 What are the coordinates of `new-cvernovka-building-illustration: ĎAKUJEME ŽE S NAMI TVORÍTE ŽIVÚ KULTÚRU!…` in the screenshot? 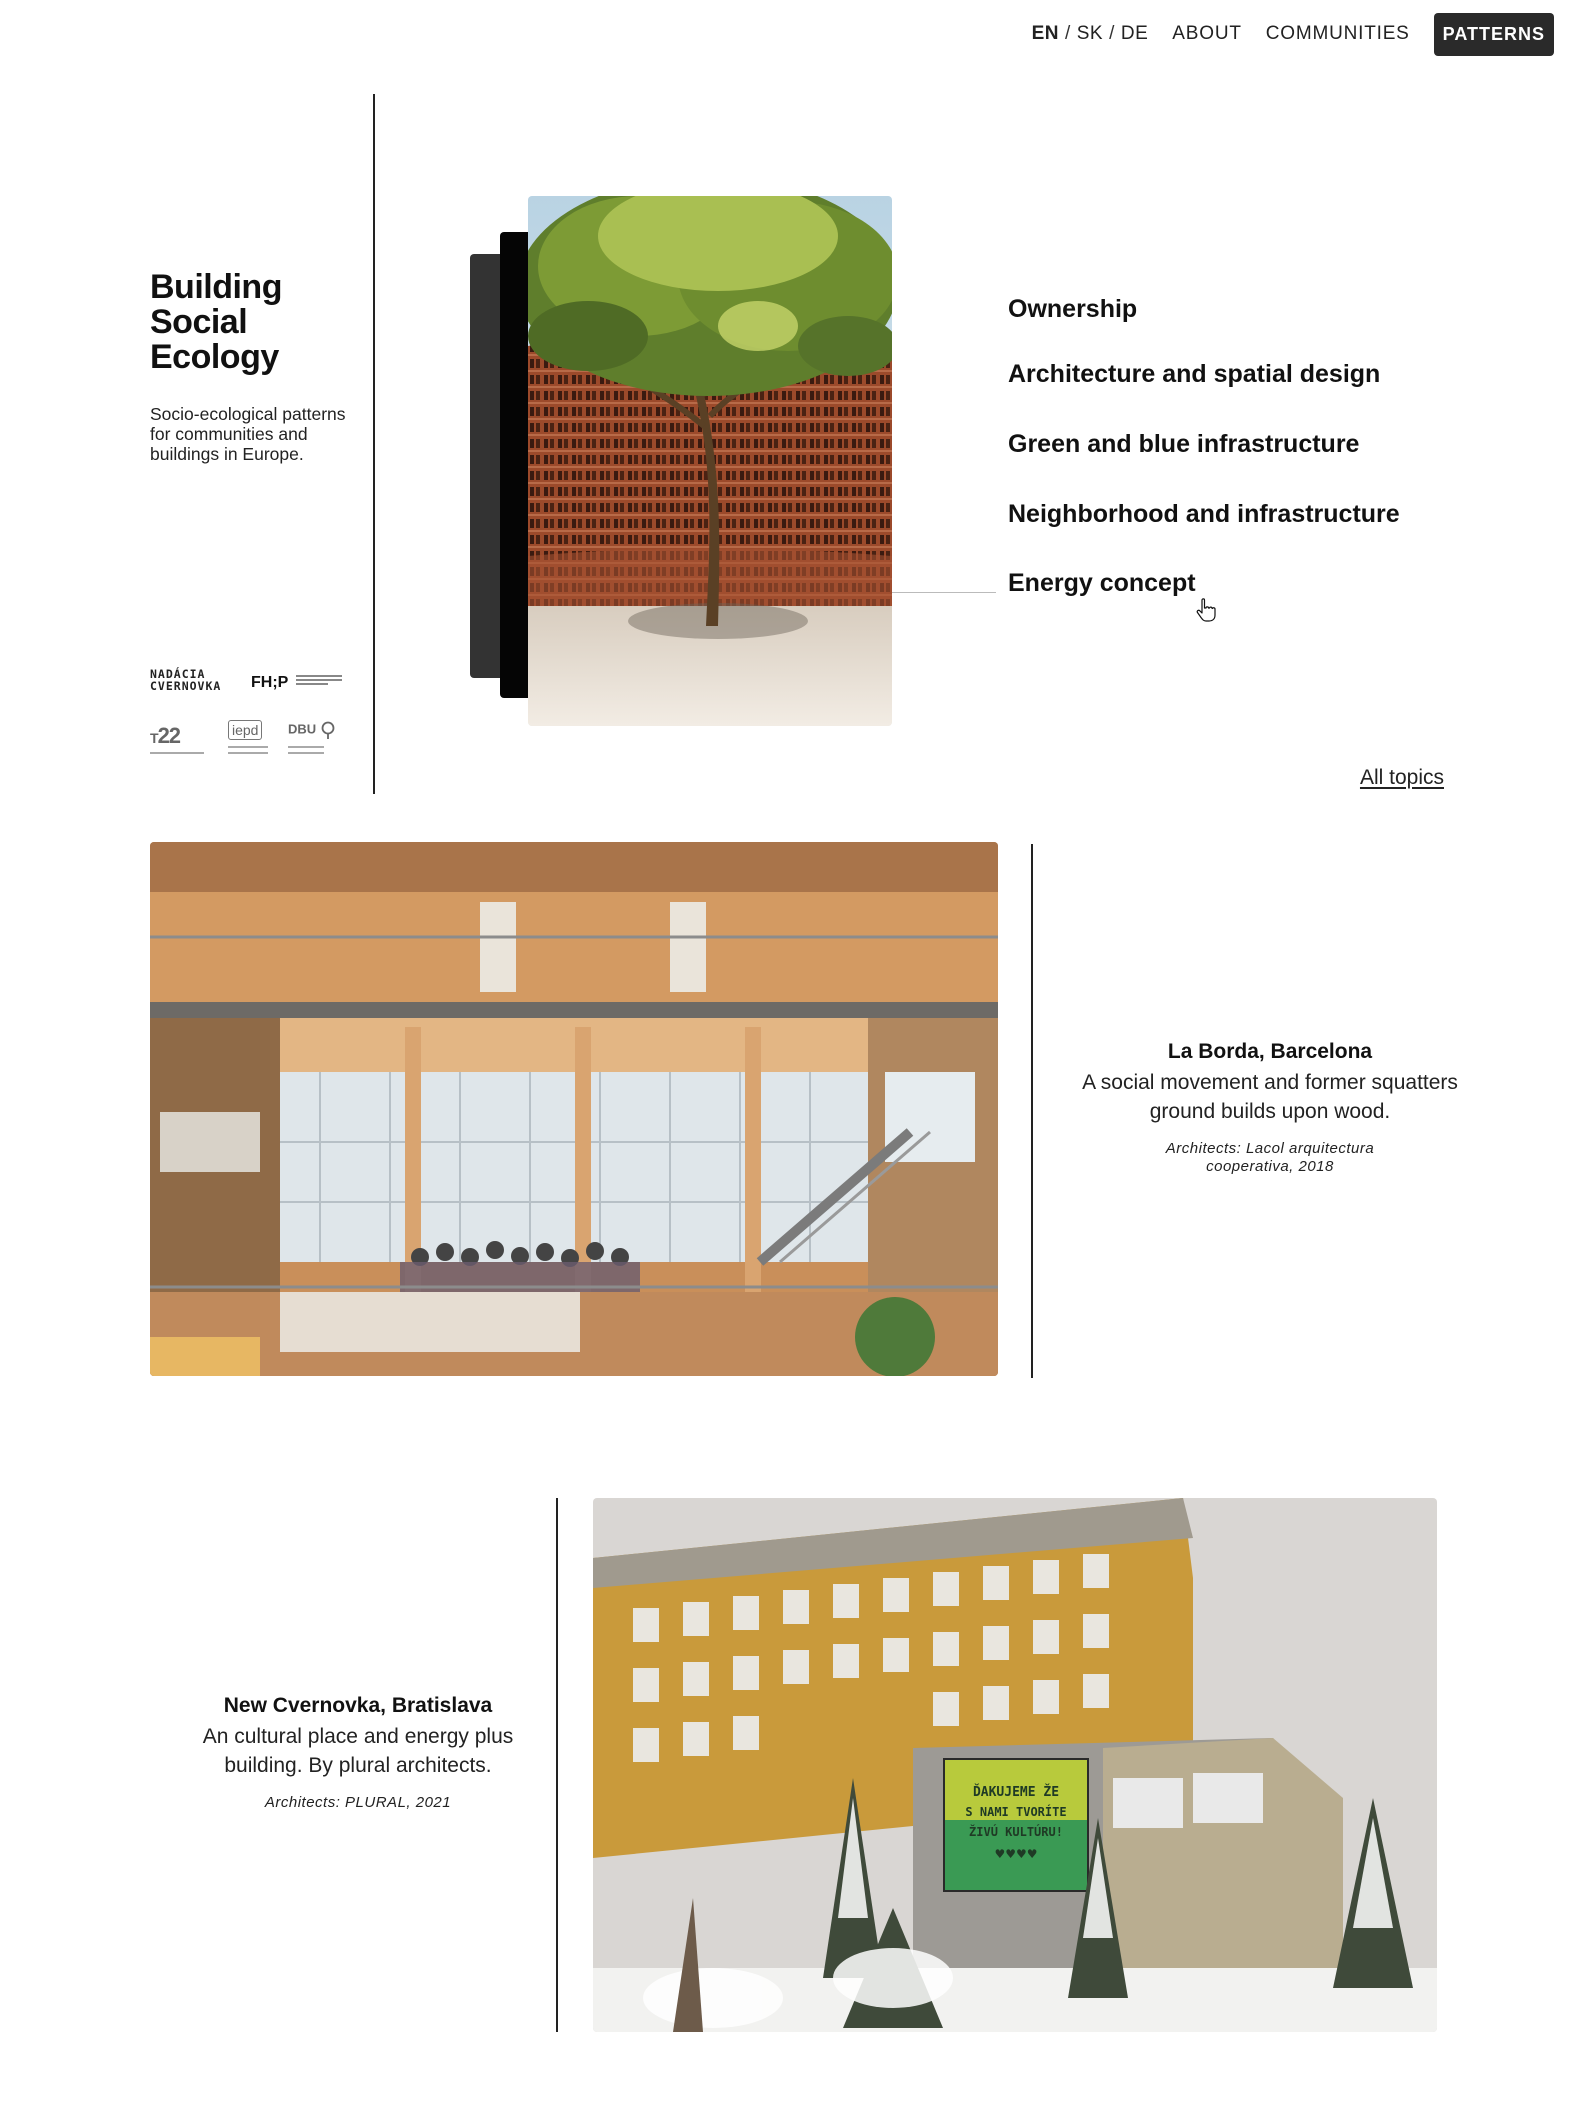 It's located at (1015, 1765).